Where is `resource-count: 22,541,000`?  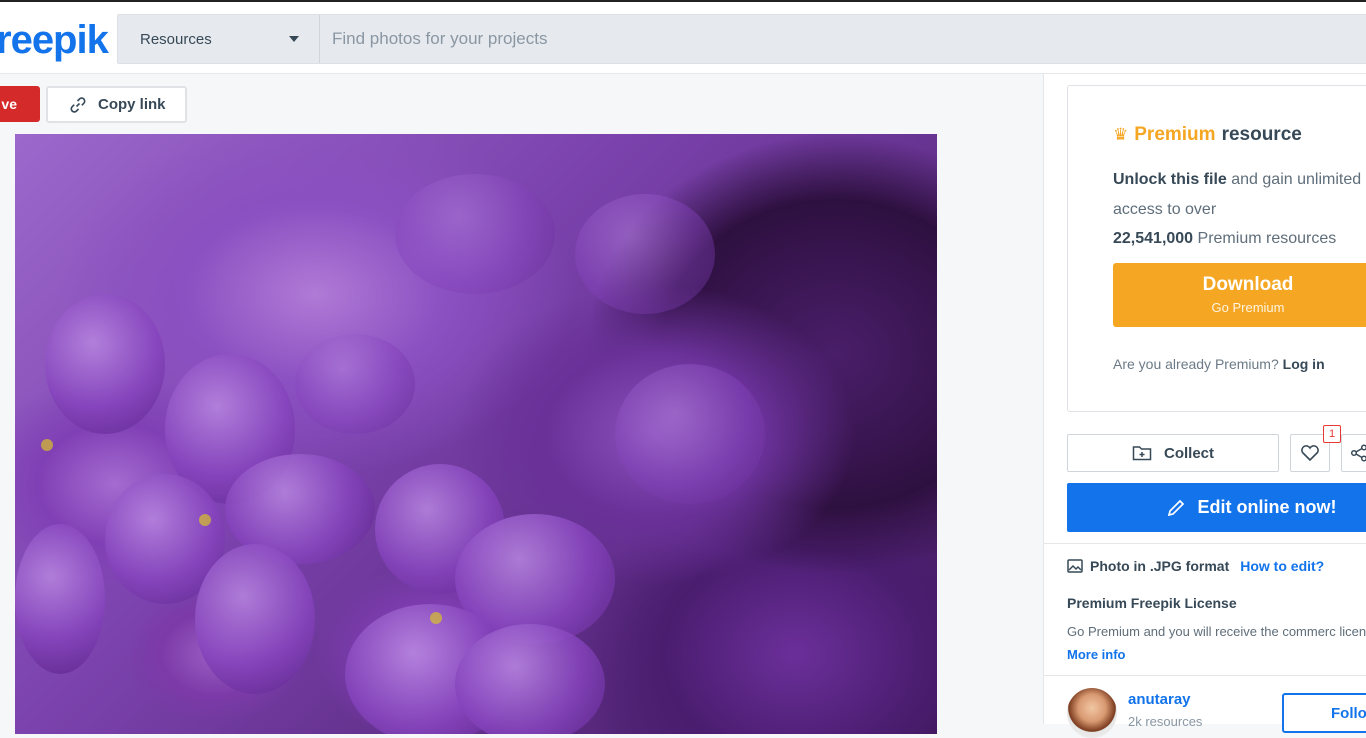 resource-count: 22,541,000 is located at coordinates (1153, 238).